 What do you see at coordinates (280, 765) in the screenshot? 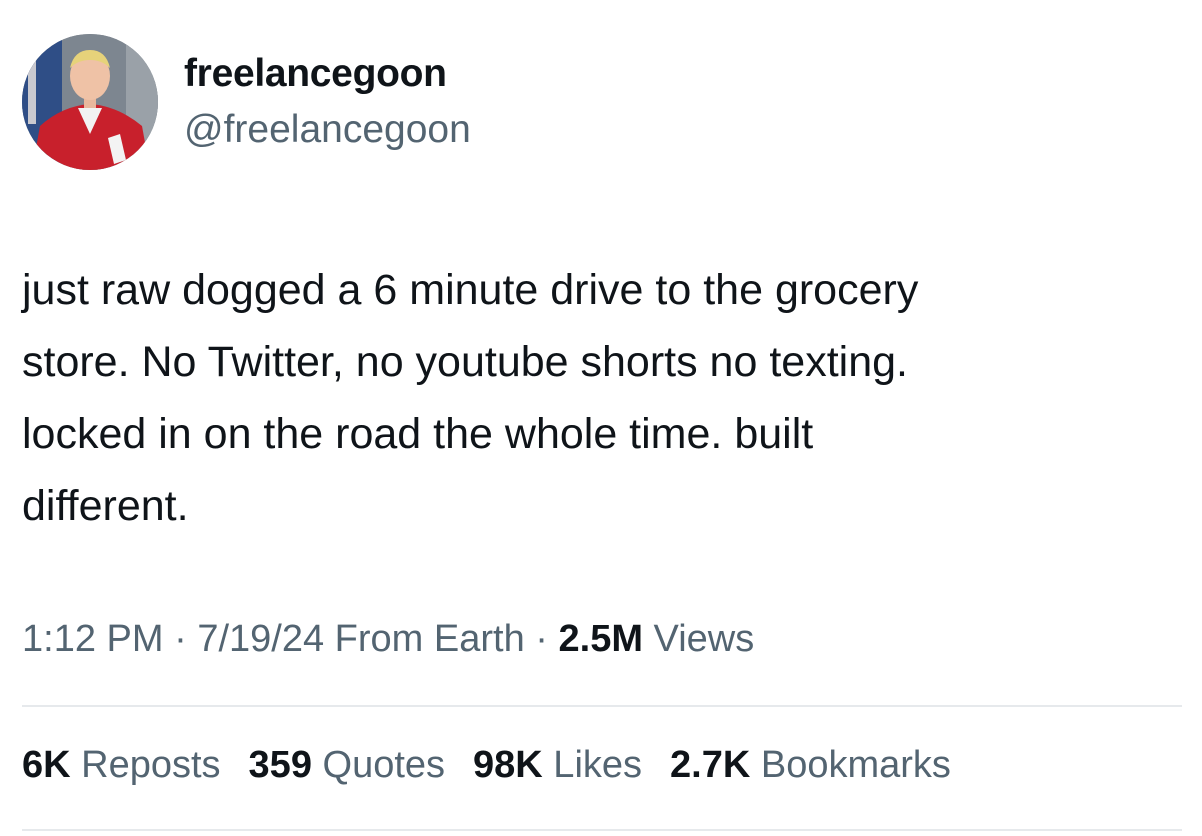
I see `quotes-count: 359` at bounding box center [280, 765].